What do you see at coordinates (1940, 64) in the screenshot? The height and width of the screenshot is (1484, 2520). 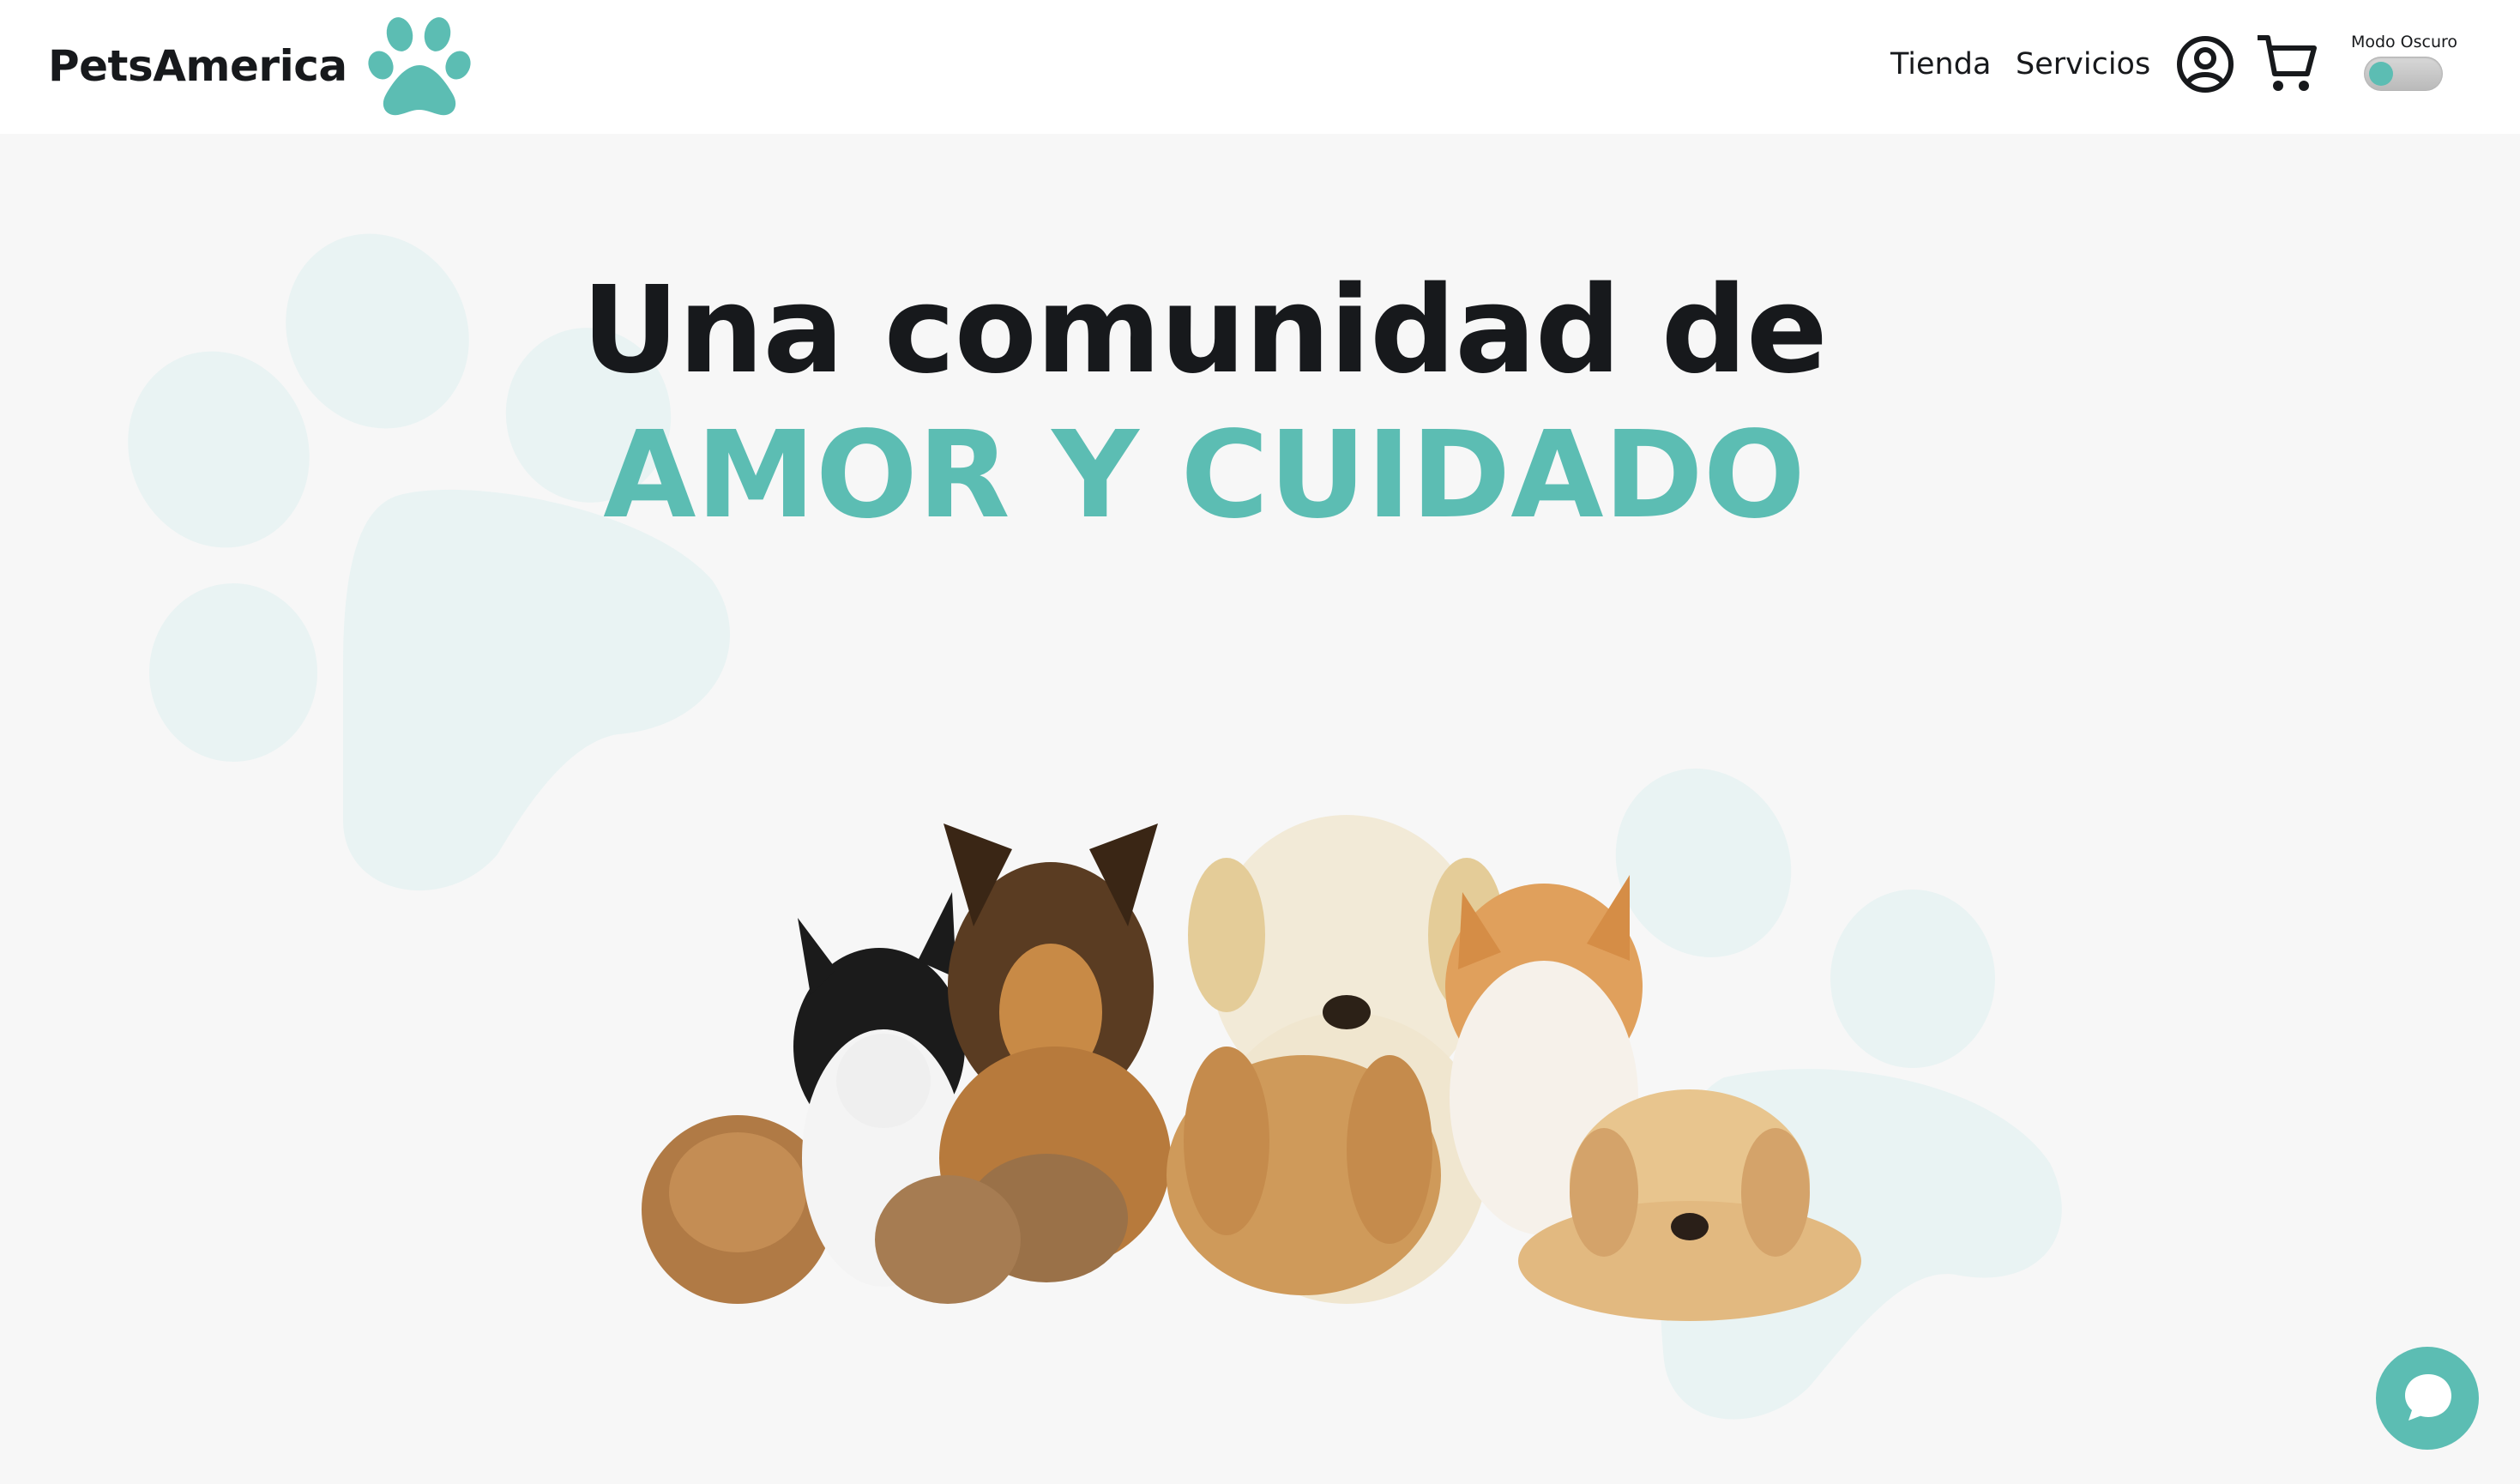 I see `nav-link-tienda: Tienda` at bounding box center [1940, 64].